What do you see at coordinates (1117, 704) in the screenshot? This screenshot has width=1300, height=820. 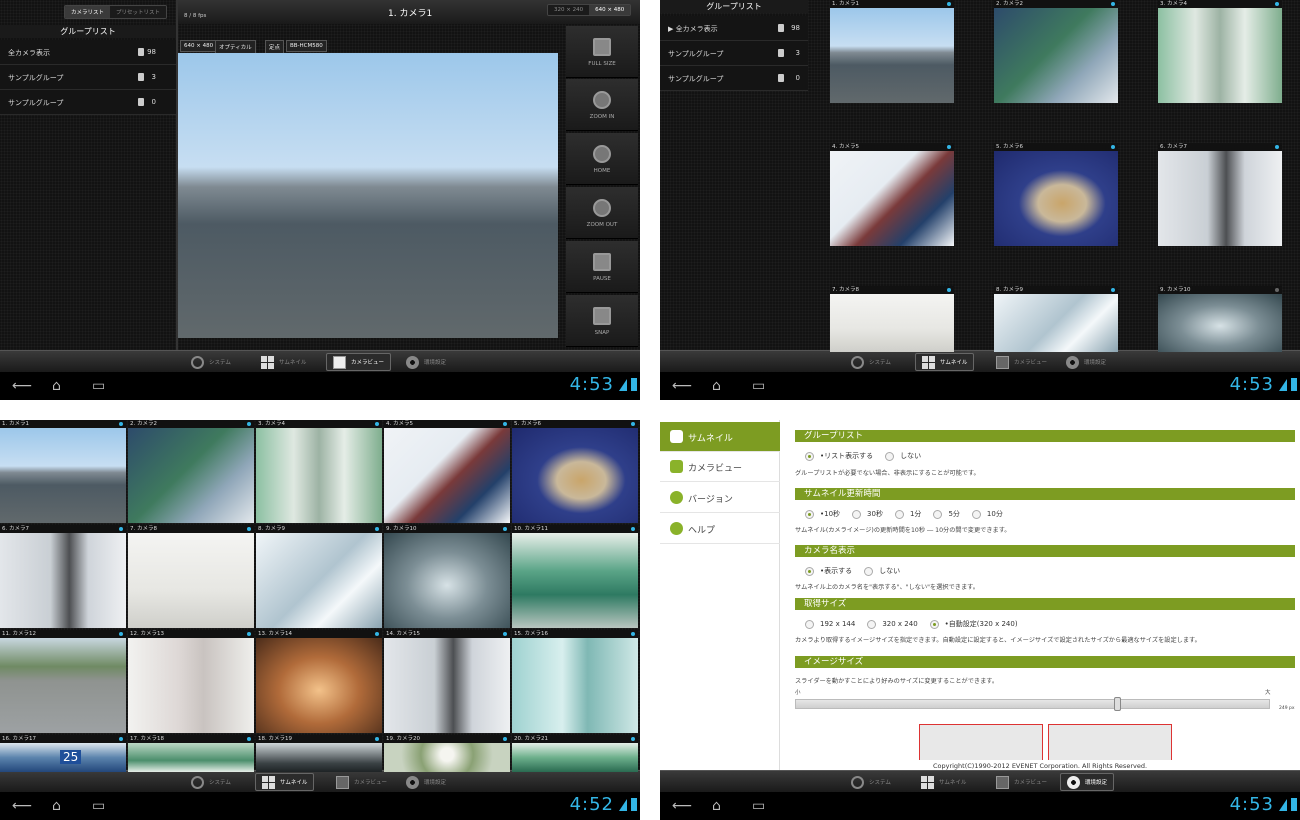 I see `slider-handle` at bounding box center [1117, 704].